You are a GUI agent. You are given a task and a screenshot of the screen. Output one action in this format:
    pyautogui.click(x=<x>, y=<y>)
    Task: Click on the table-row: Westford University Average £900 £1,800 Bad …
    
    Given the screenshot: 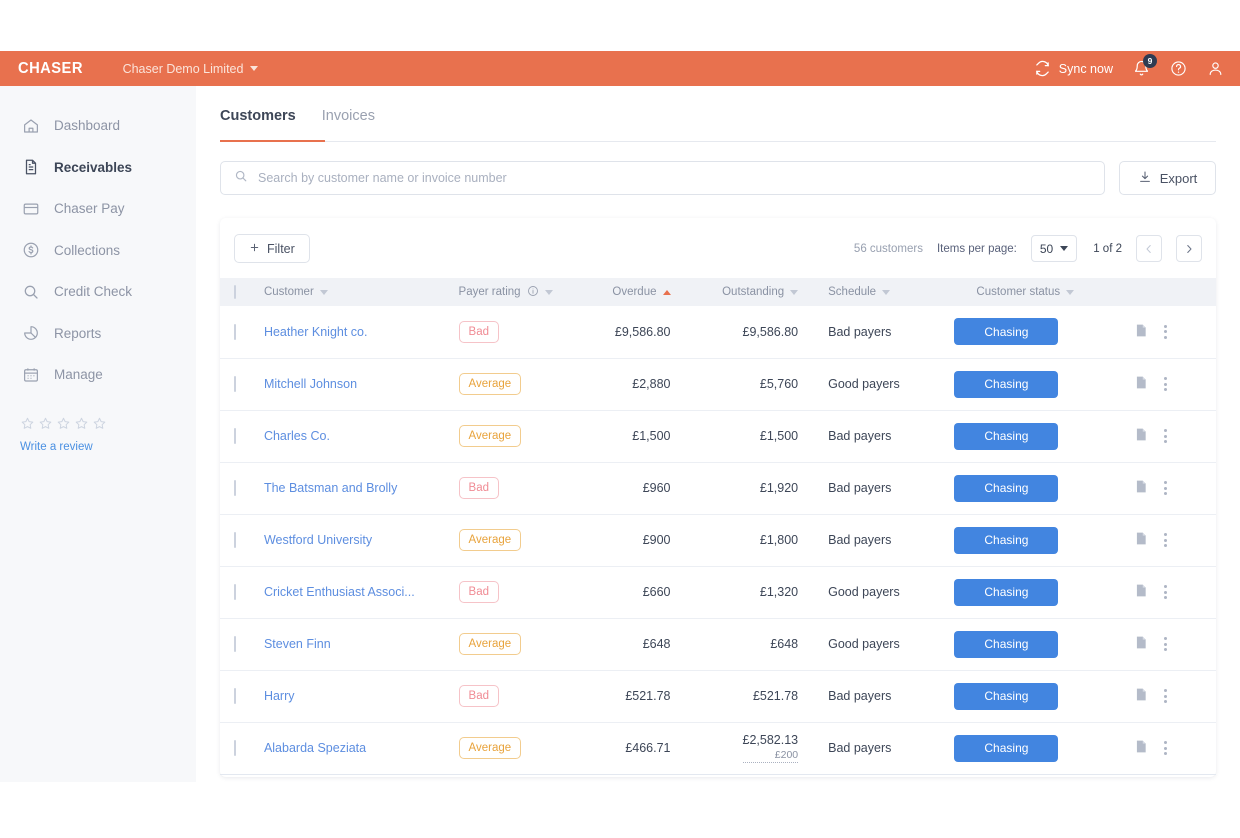 What is the action you would take?
    pyautogui.click(x=718, y=540)
    